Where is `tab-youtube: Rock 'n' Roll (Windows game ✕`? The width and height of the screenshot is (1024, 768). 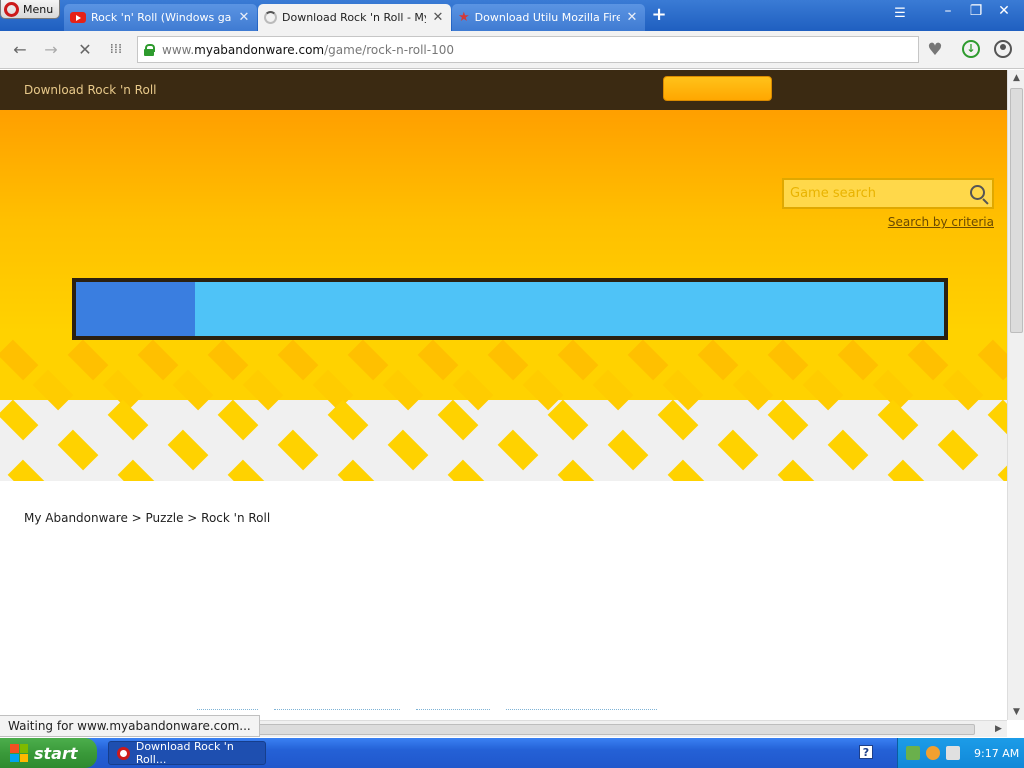
tab-youtube: Rock 'n' Roll (Windows game ✕ is located at coordinates (160, 17).